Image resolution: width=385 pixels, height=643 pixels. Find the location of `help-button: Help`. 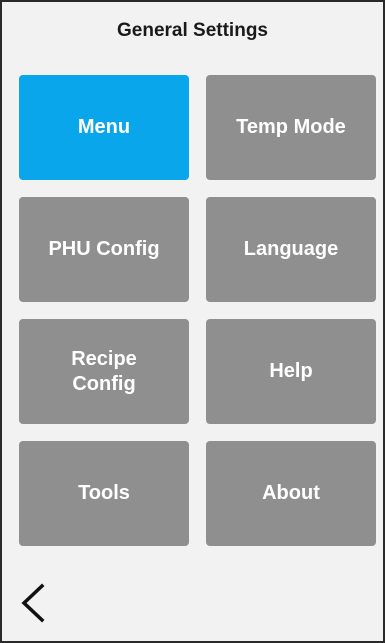

help-button: Help is located at coordinates (291, 371).